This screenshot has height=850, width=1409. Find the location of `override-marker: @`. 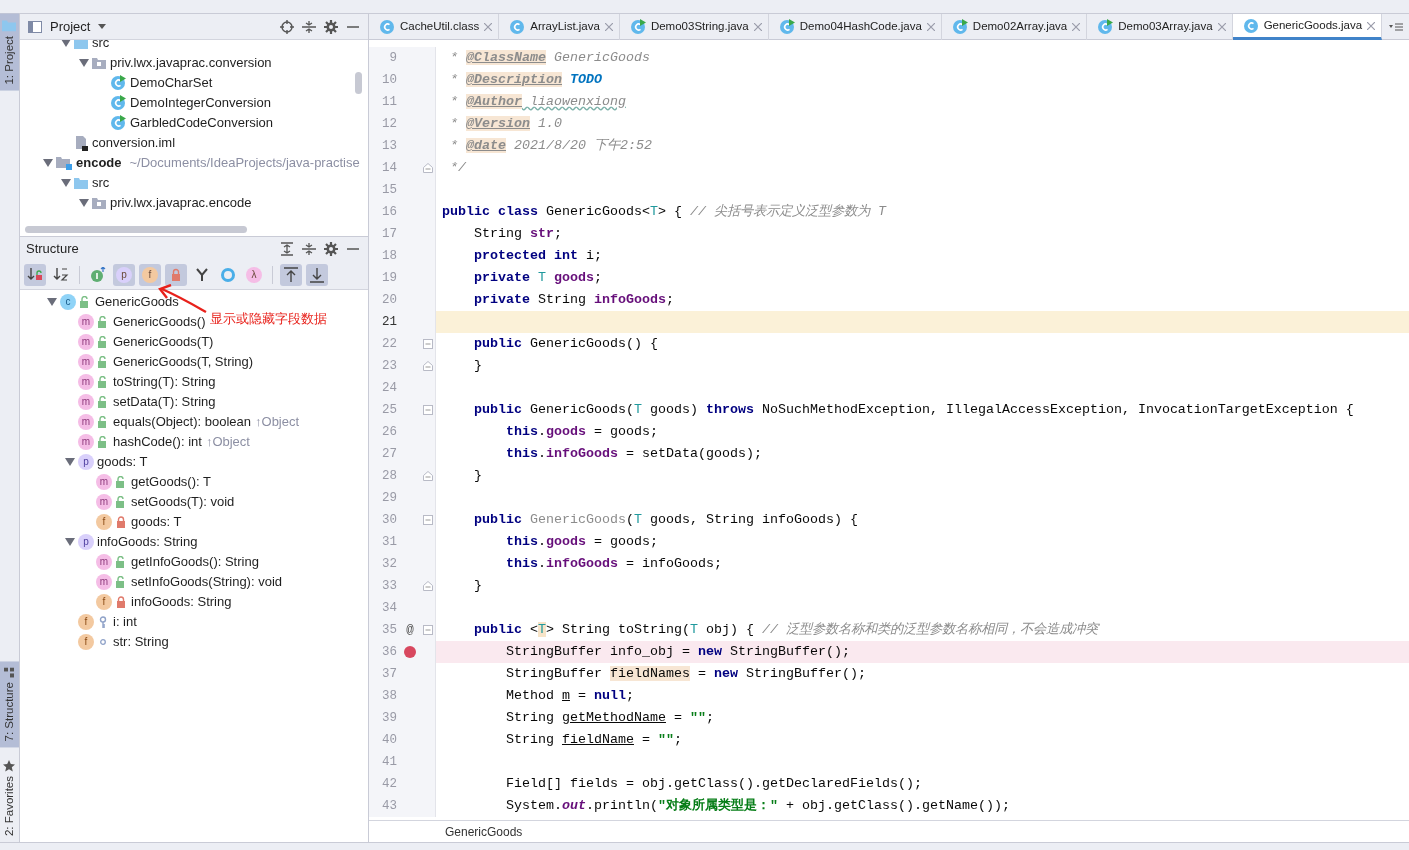

override-marker: @ is located at coordinates (410, 630).